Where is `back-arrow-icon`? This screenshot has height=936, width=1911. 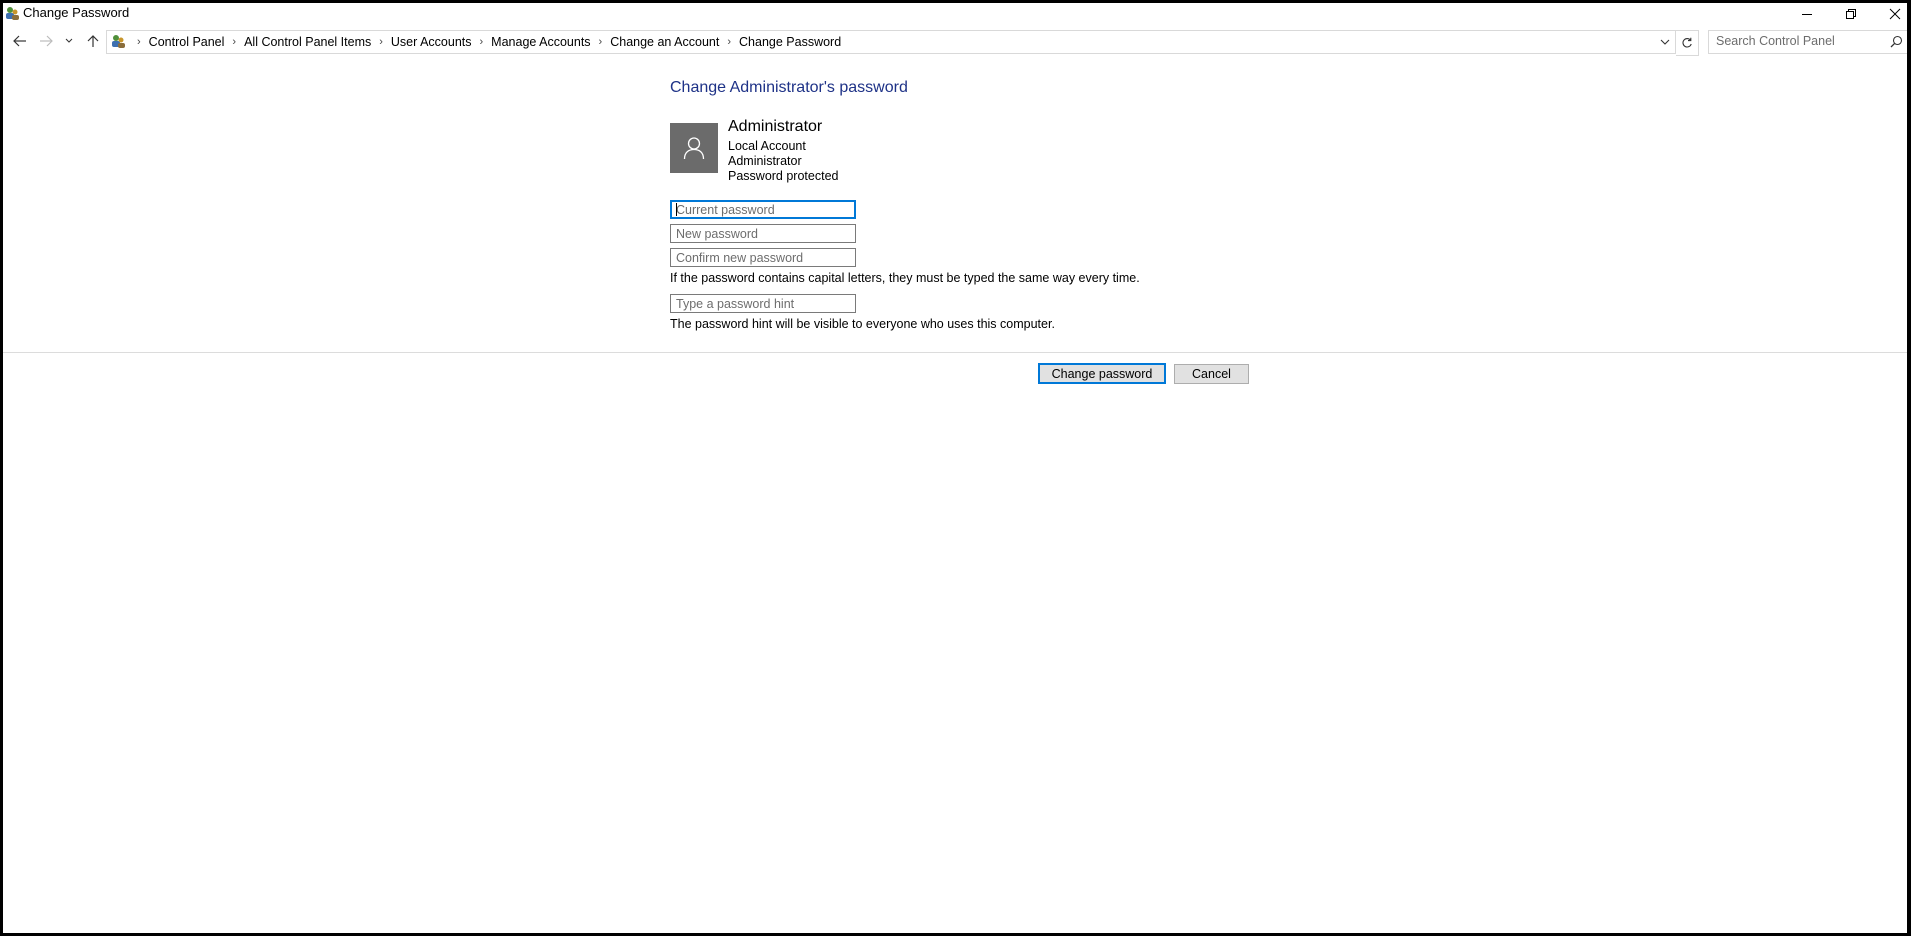 back-arrow-icon is located at coordinates (19, 41).